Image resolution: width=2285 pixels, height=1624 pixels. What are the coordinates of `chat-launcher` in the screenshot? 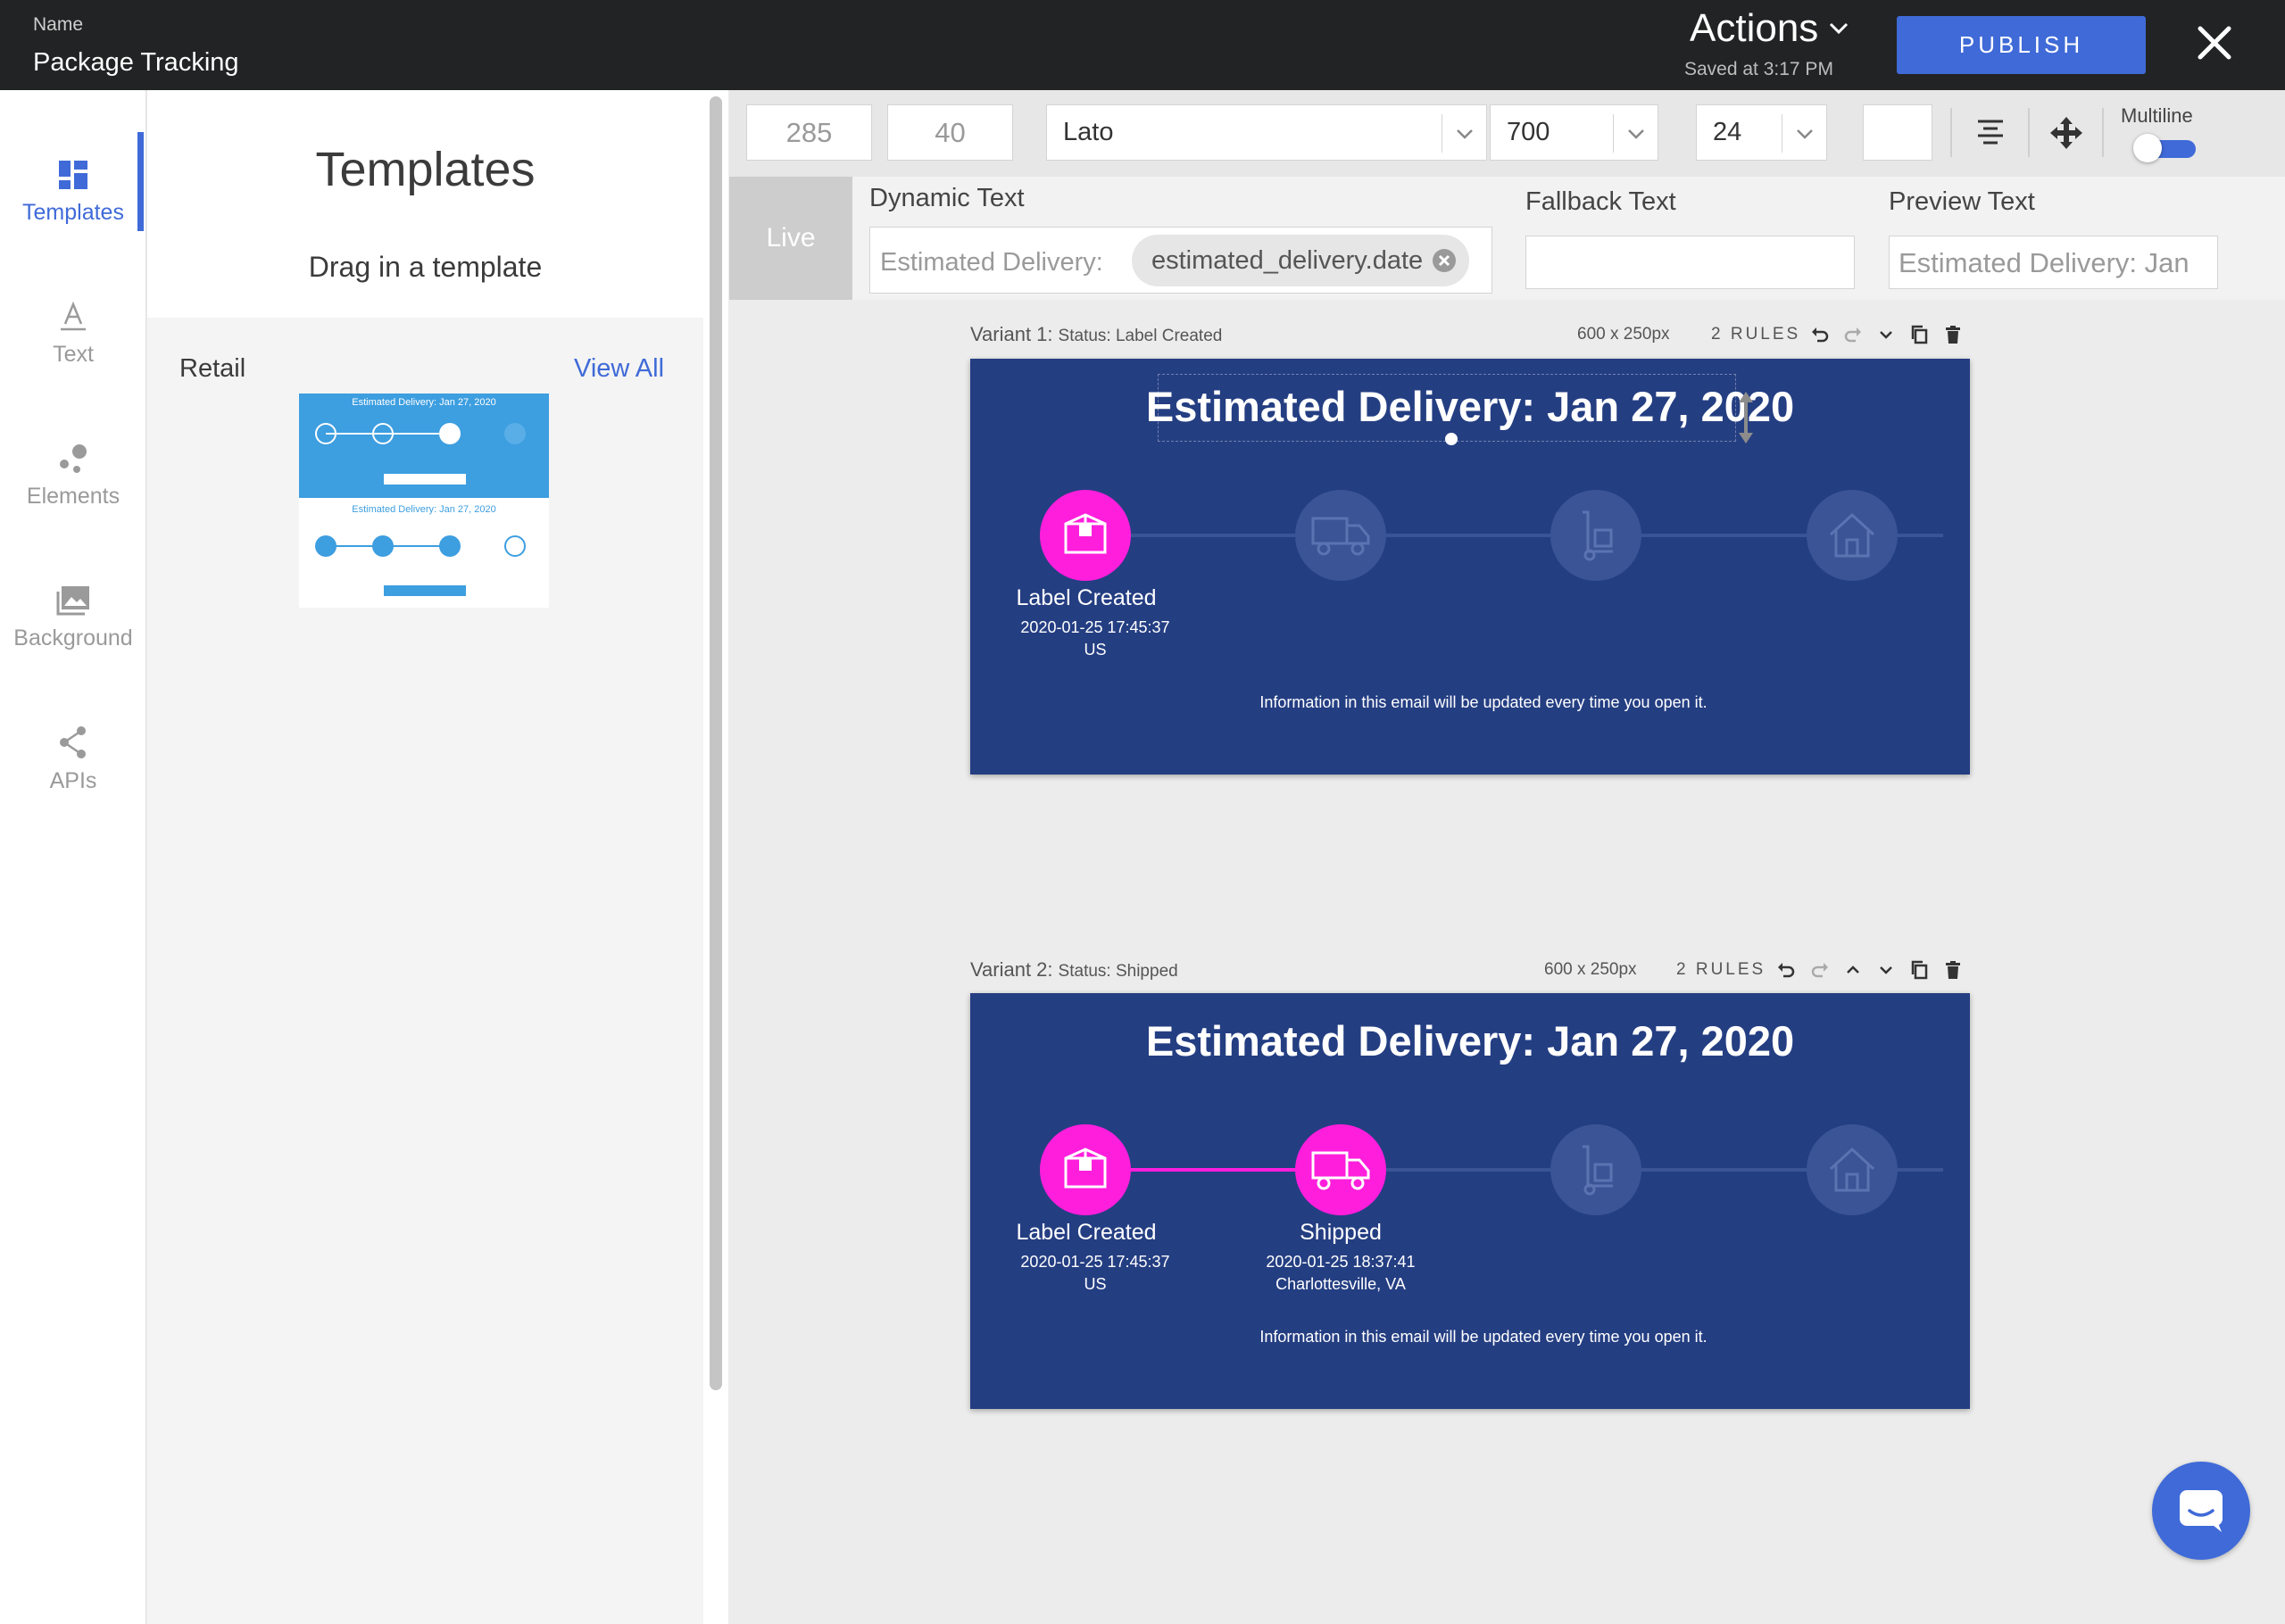 It's located at (2201, 1511).